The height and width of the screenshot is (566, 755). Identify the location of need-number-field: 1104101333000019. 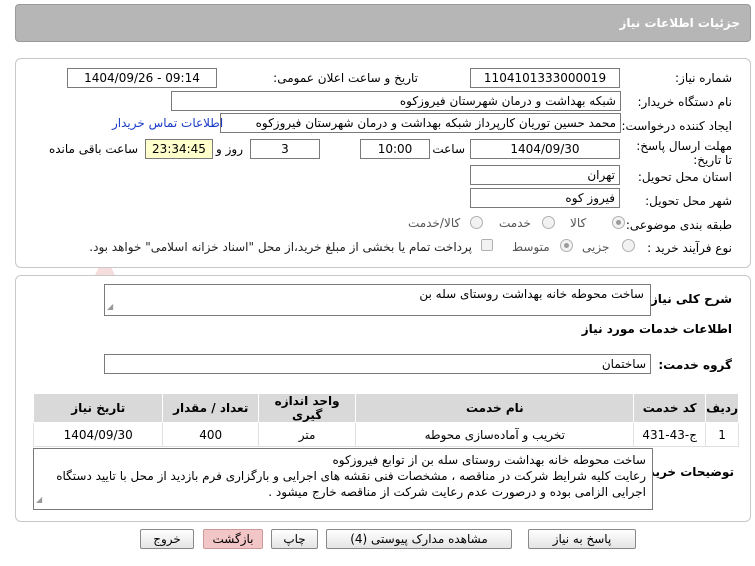
(545, 78).